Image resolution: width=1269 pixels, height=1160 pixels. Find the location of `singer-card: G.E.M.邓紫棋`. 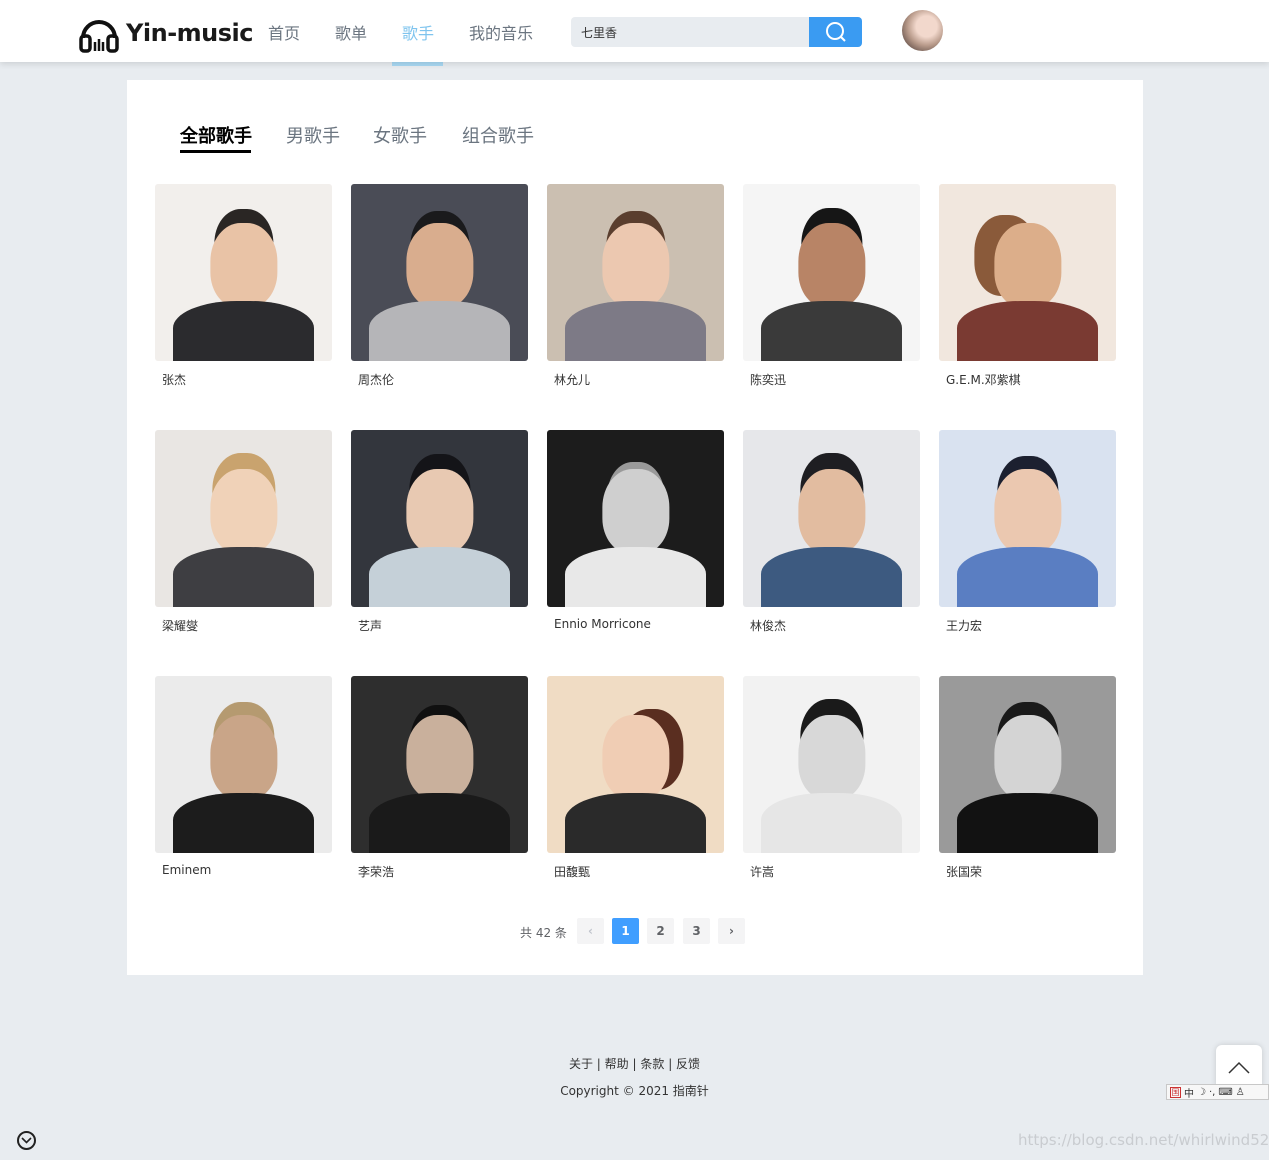

singer-card: G.E.M.邓紫棋 is located at coordinates (1027, 289).